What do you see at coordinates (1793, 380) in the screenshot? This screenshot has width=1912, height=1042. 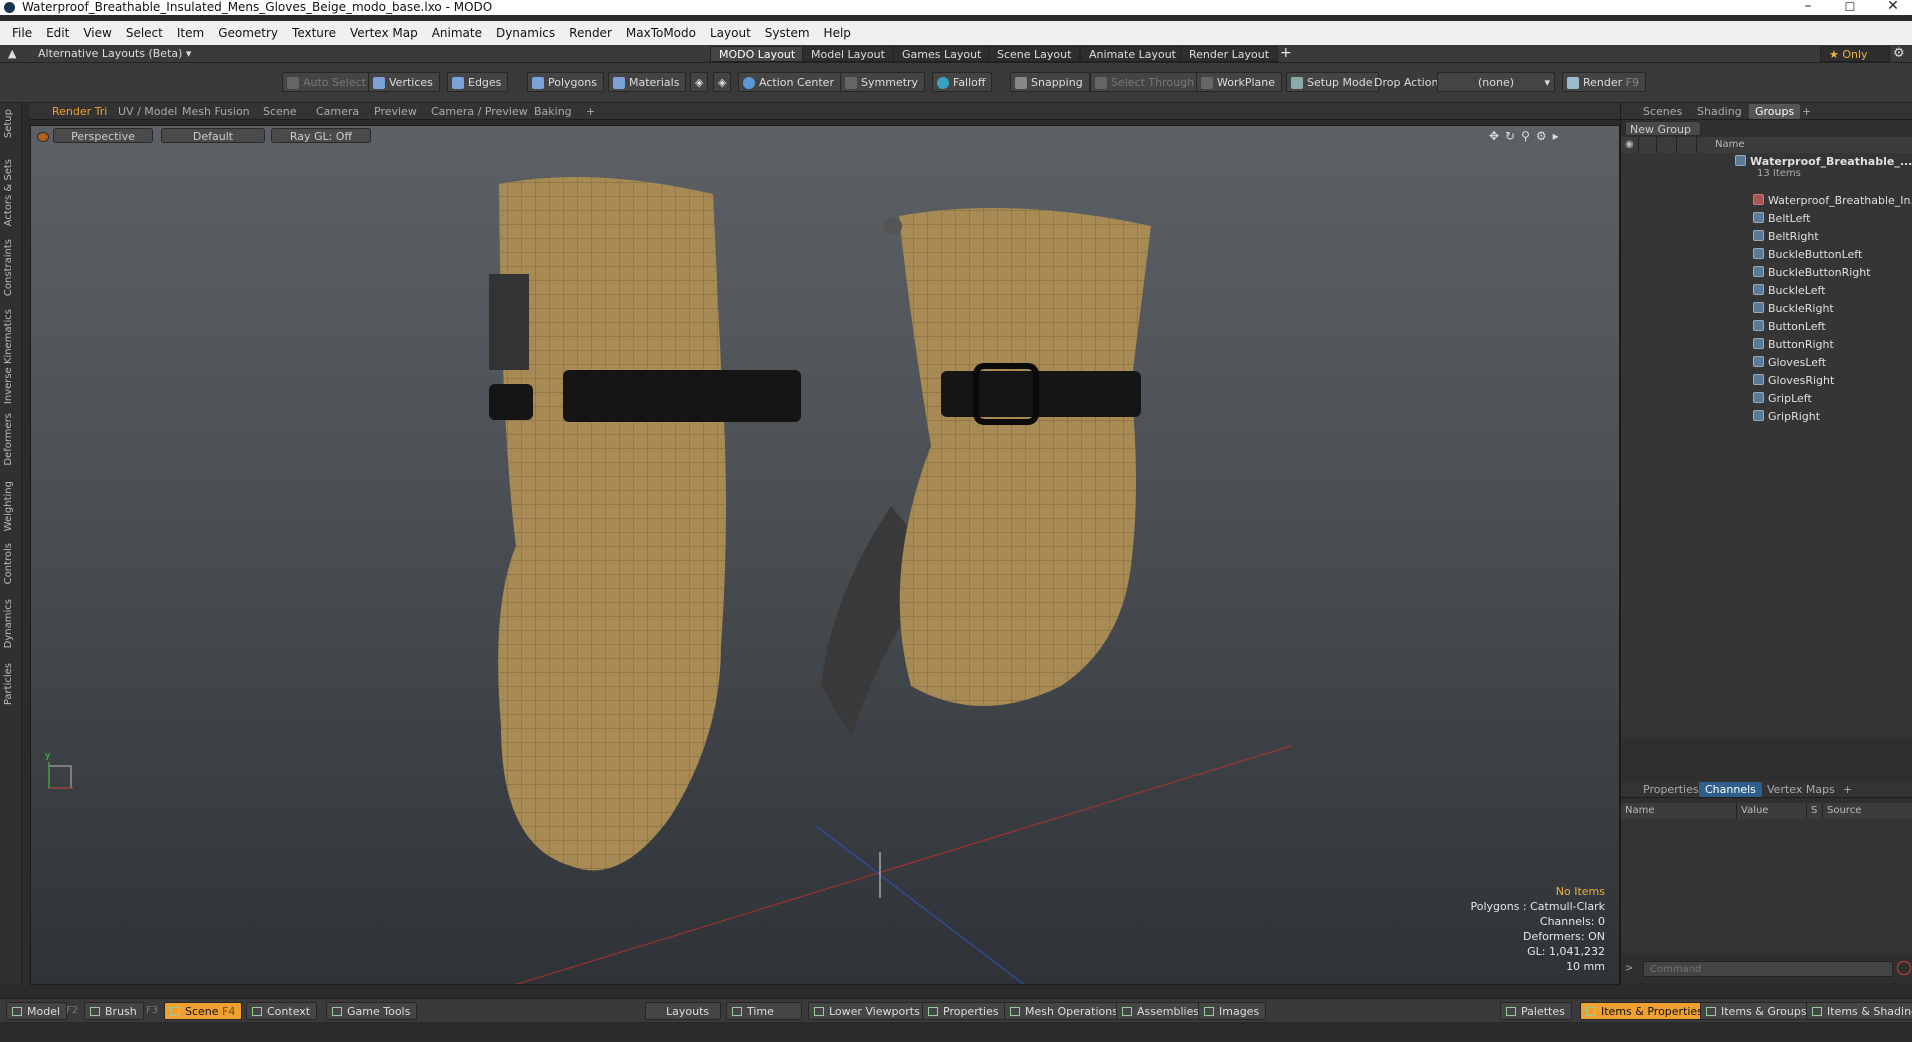 I see `group-item: GlovesRight` at bounding box center [1793, 380].